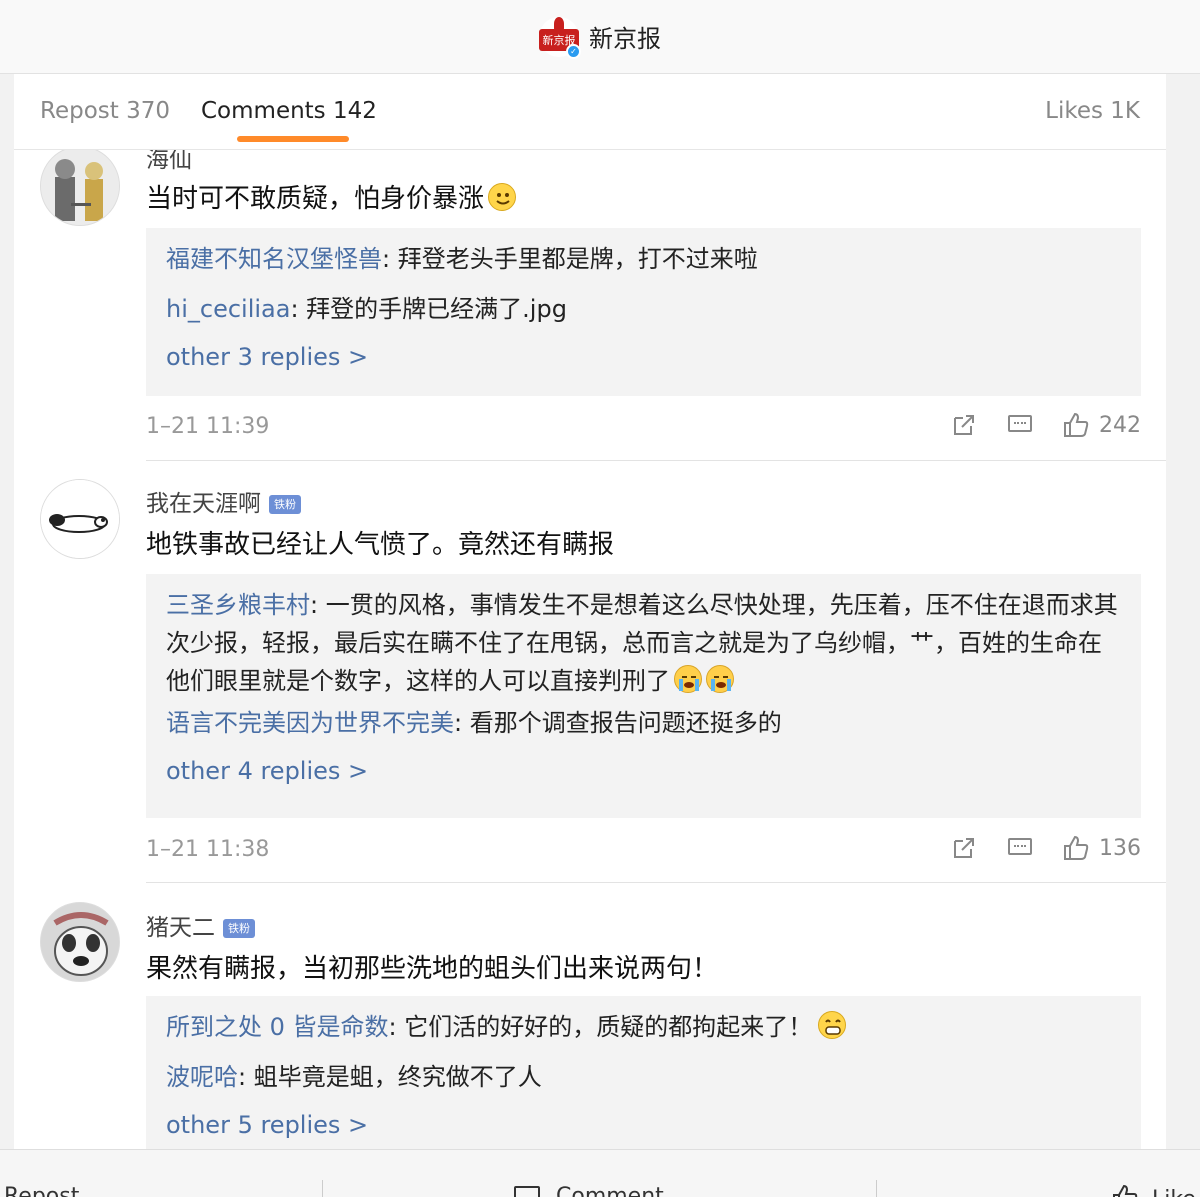 The image size is (1200, 1197). What do you see at coordinates (432, 969) in the screenshot?
I see `comment-body: 果然有瞒报，当初那些洗地的蛆头们出来说两句！` at bounding box center [432, 969].